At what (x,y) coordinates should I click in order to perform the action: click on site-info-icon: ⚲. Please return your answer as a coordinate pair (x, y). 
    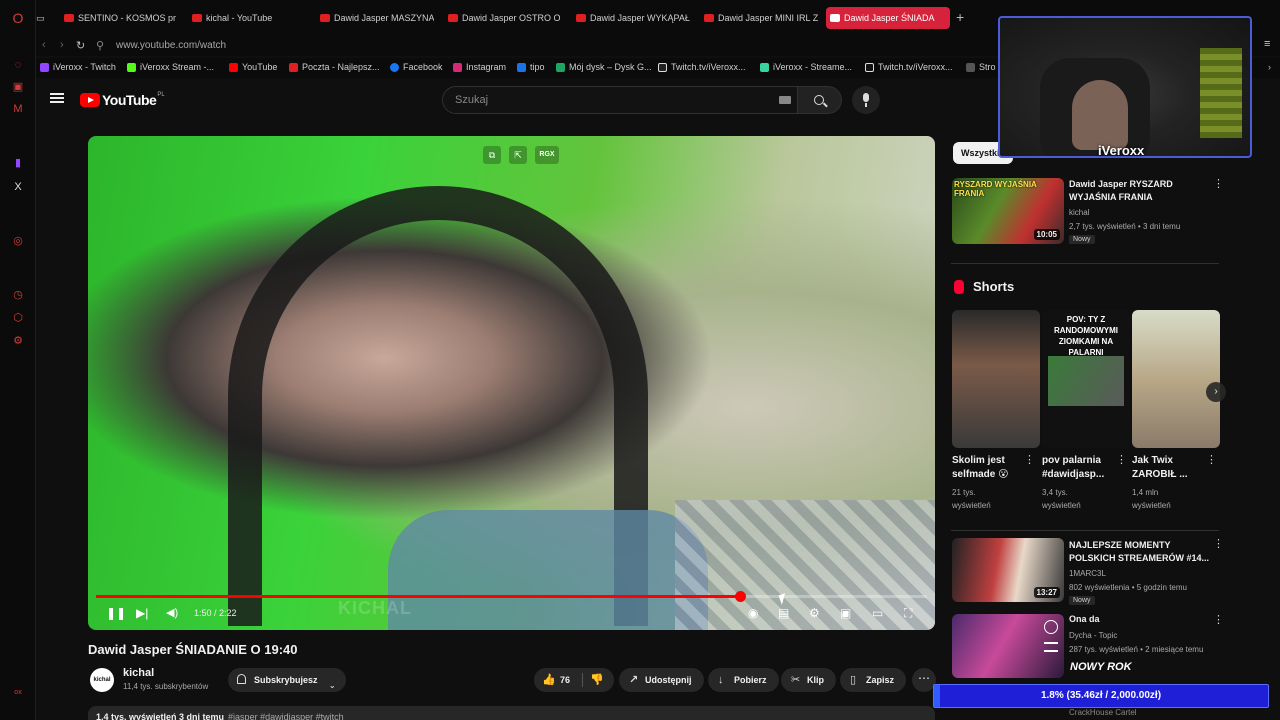
    Looking at the image, I should click on (100, 45).